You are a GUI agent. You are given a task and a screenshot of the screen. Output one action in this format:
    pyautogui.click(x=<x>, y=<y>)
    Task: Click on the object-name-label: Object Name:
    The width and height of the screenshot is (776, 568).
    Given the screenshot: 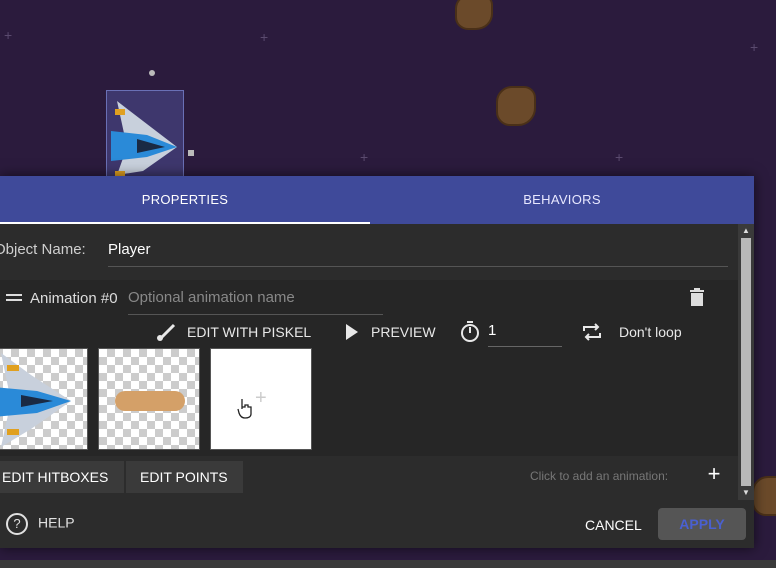 What is the action you would take?
    pyautogui.click(x=43, y=249)
    